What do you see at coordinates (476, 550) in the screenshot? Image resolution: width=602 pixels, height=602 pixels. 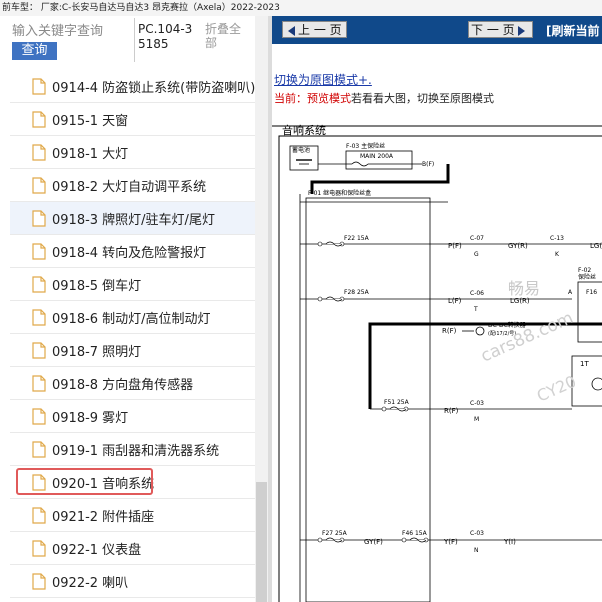 I see `pin-n: N` at bounding box center [476, 550].